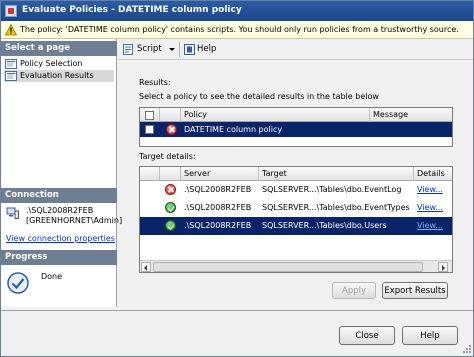 This screenshot has width=474, height=357. I want to click on progress-status: Done, so click(52, 276).